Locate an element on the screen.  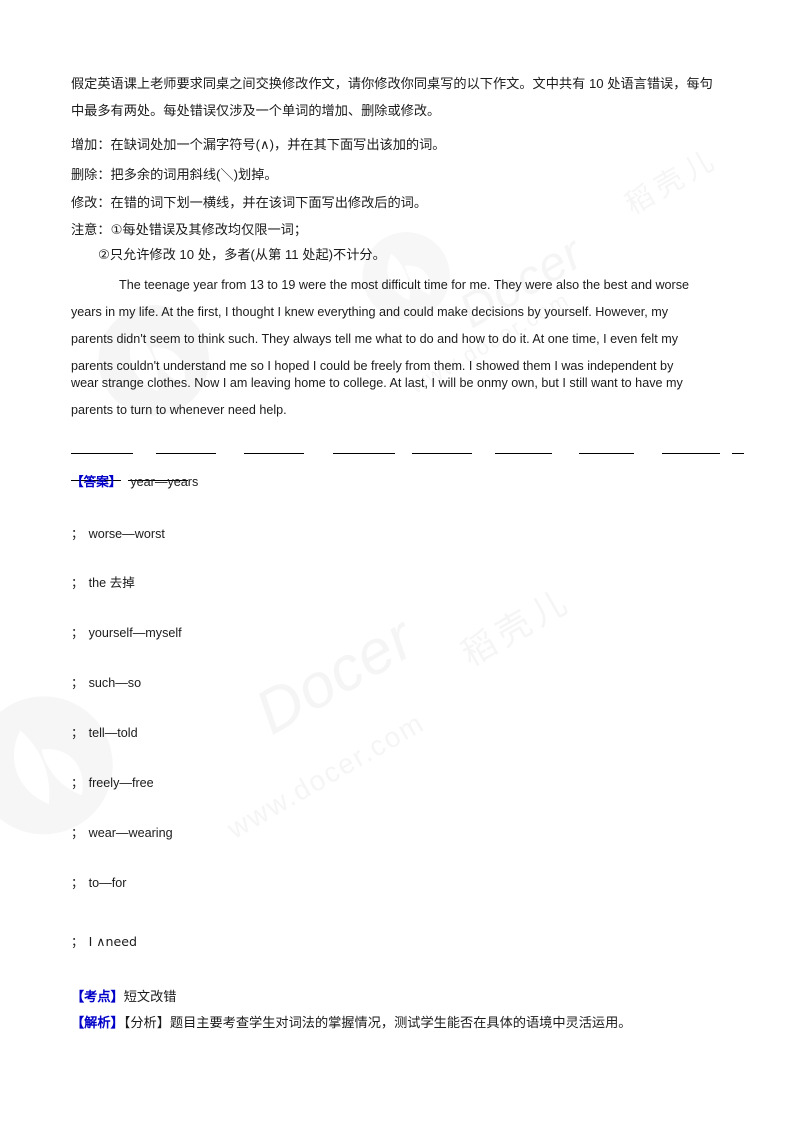
fenxi-label: 【分析】 is located at coordinates (146, 1022).